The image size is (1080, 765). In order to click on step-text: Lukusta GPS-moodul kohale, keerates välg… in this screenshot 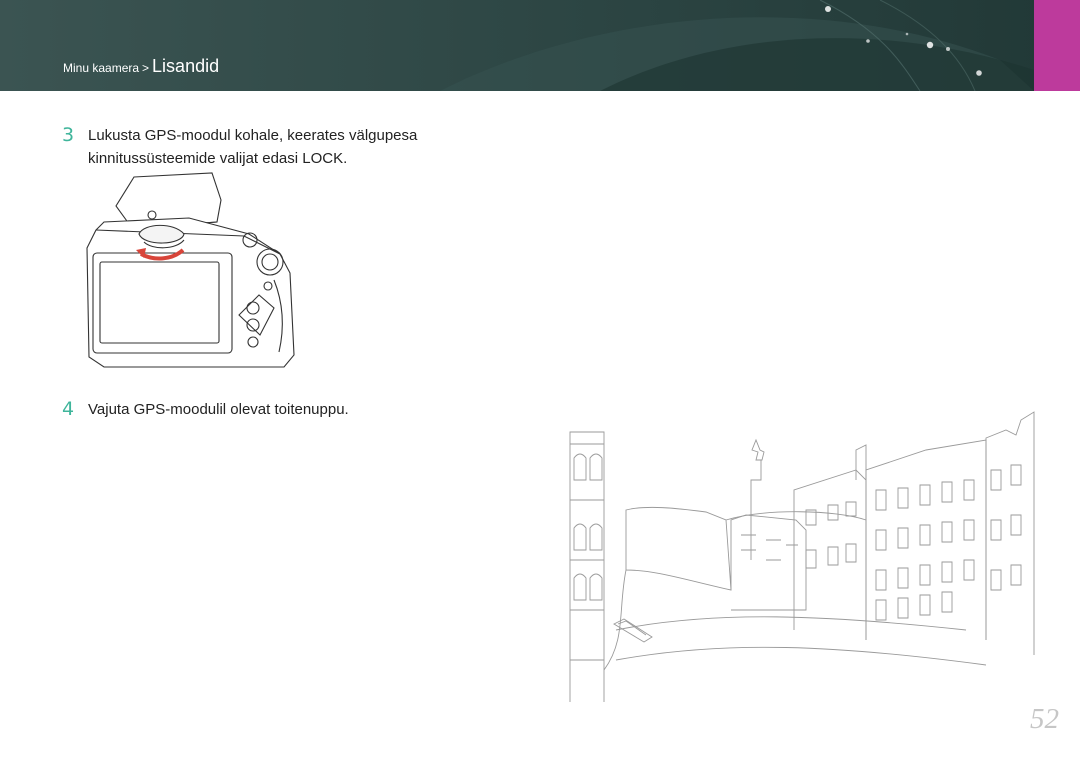, I will do `click(252, 147)`.